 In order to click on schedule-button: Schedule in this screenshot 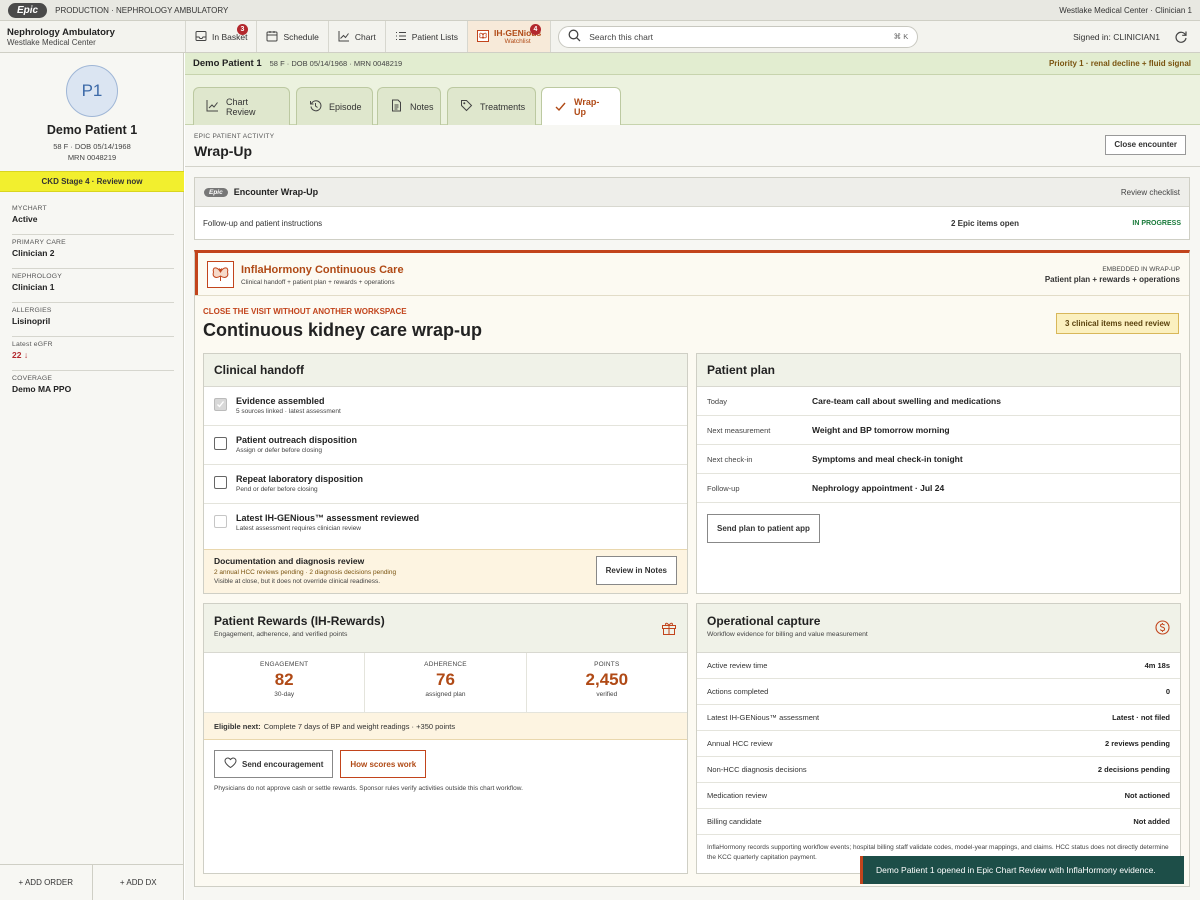, I will do `click(293, 36)`.